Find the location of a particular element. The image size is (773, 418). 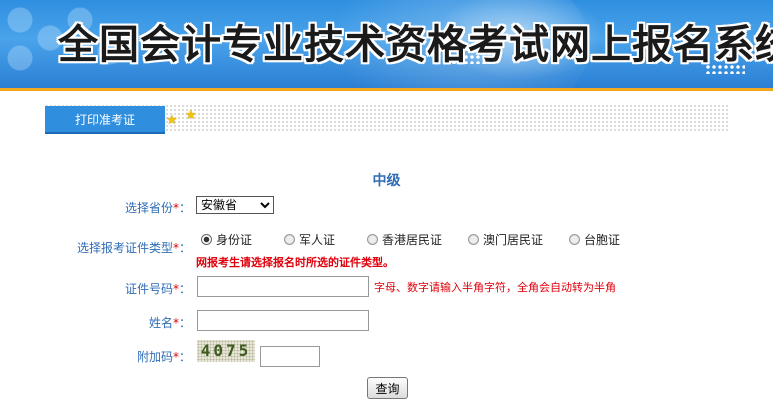

radio-id-card: 身份证 is located at coordinates (226, 239).